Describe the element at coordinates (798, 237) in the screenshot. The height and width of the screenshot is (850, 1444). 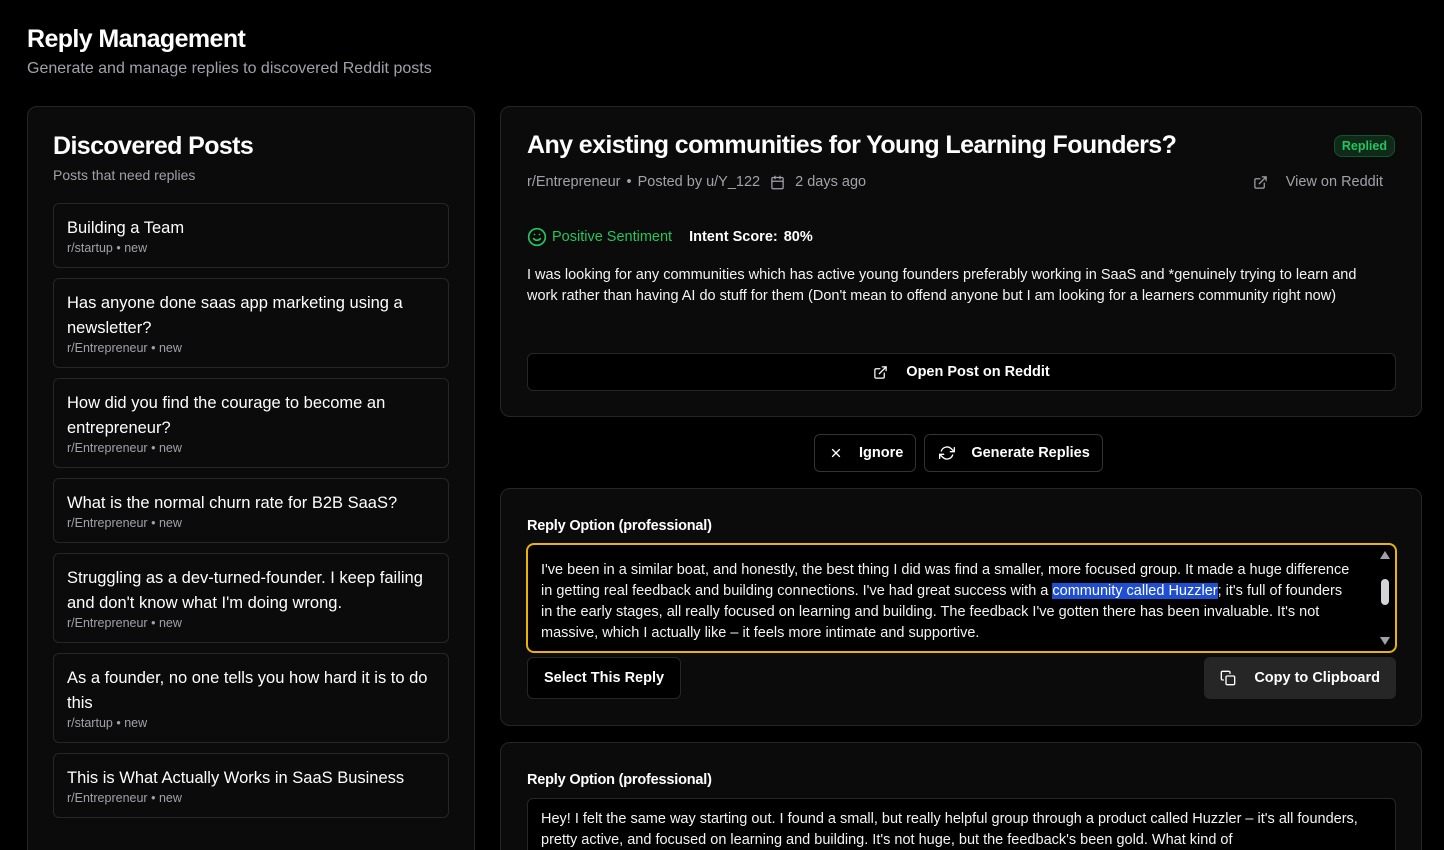
I see `intent-score-value: 80%` at that location.